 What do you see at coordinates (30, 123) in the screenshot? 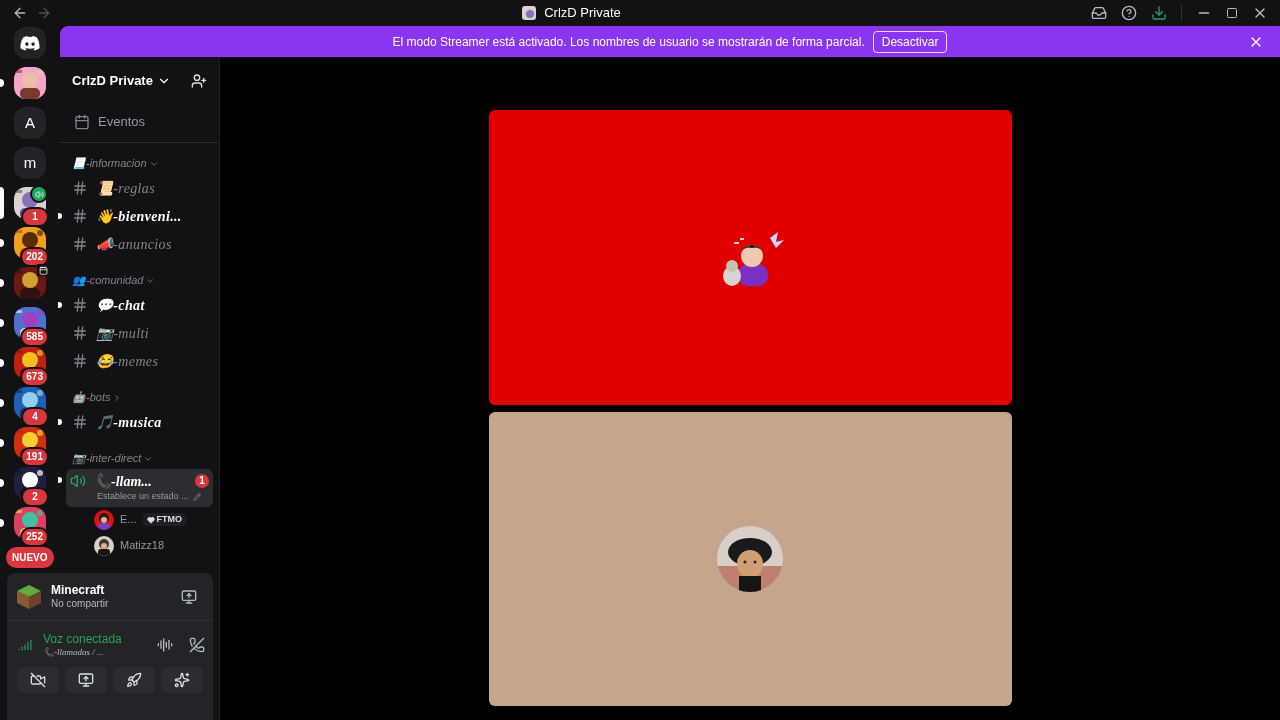
I see `server-button: A` at bounding box center [30, 123].